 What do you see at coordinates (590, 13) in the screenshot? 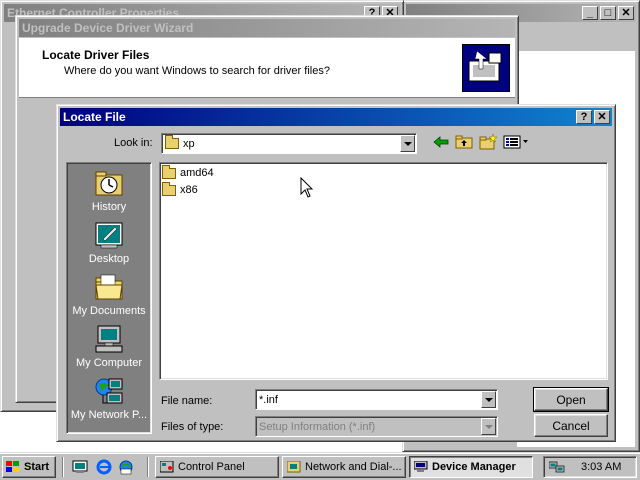
I see `minimize-button: _` at bounding box center [590, 13].